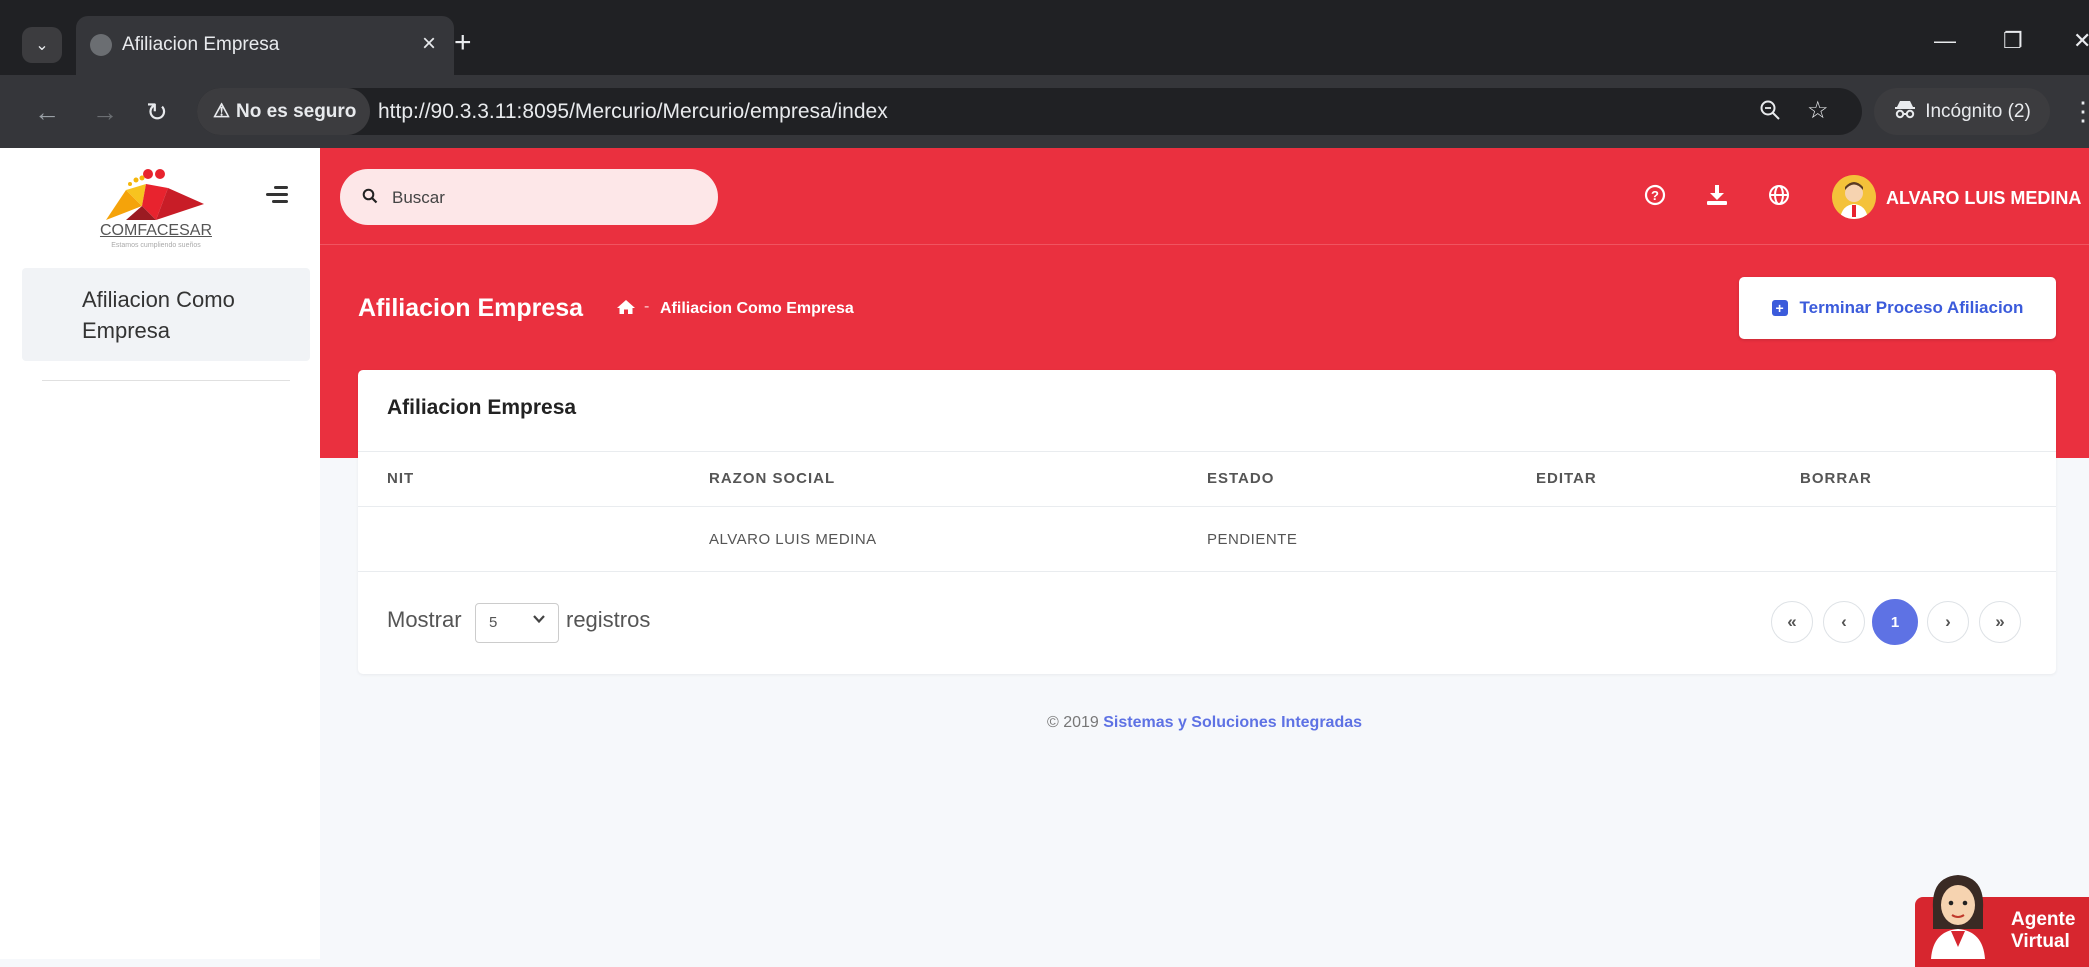  What do you see at coordinates (1252, 539) in the screenshot?
I see `cell-estado: PENDIENTE` at bounding box center [1252, 539].